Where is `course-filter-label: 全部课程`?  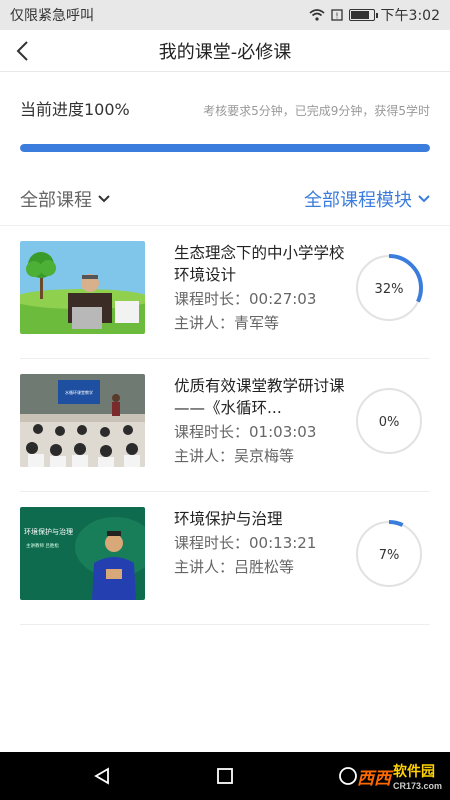
course-filter-label: 全部课程 is located at coordinates (56, 200).